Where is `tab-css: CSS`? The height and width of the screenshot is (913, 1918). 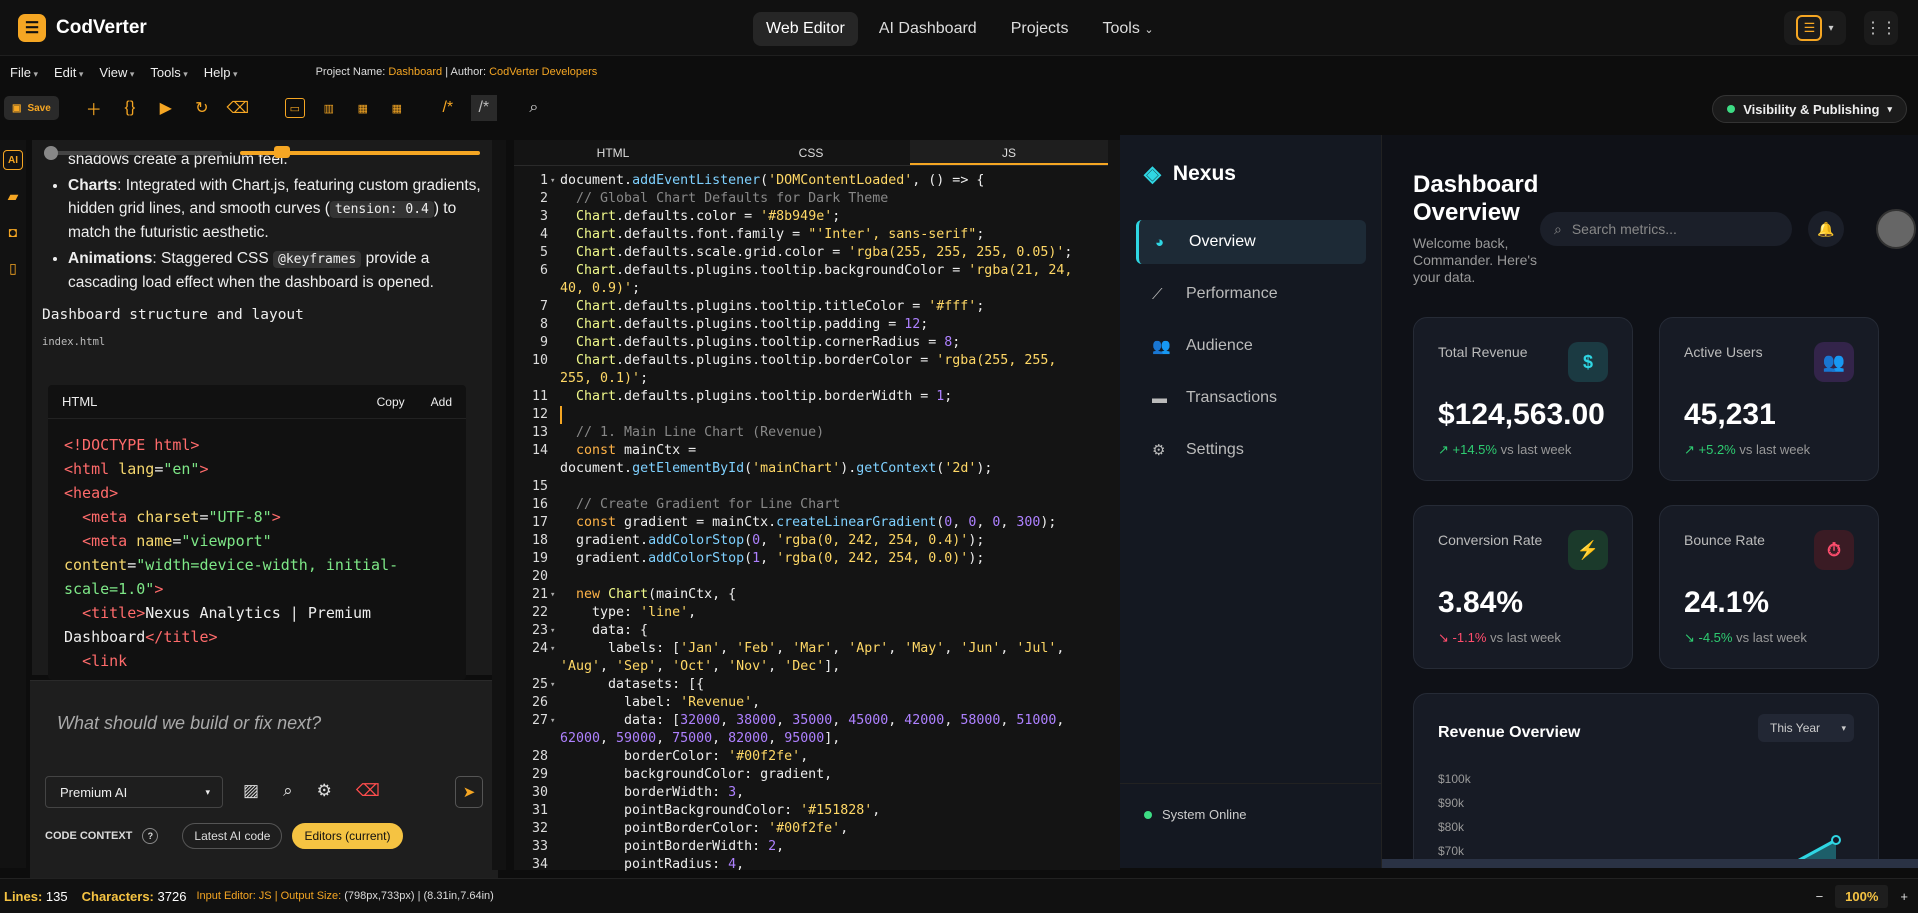 tab-css: CSS is located at coordinates (811, 152).